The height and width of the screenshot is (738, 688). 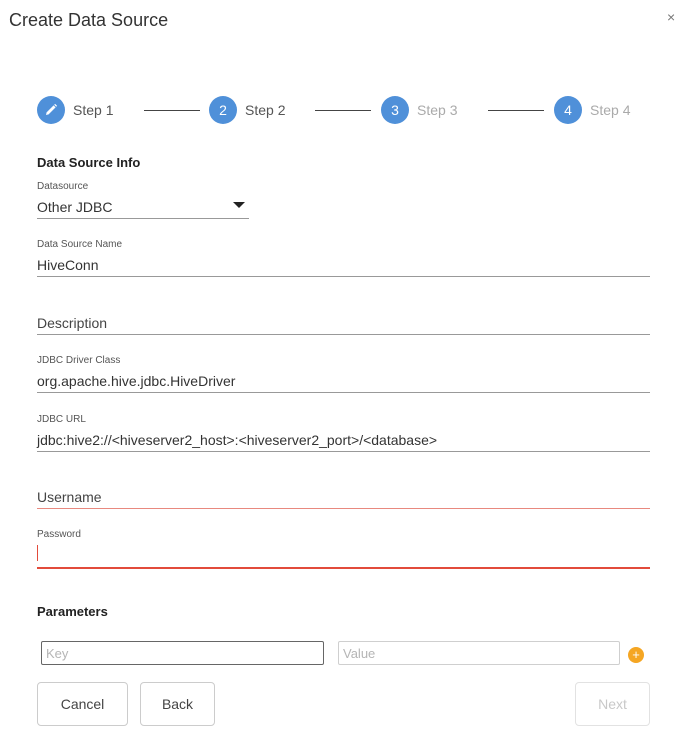 I want to click on cancel-button: Cancel, so click(x=82, y=704).